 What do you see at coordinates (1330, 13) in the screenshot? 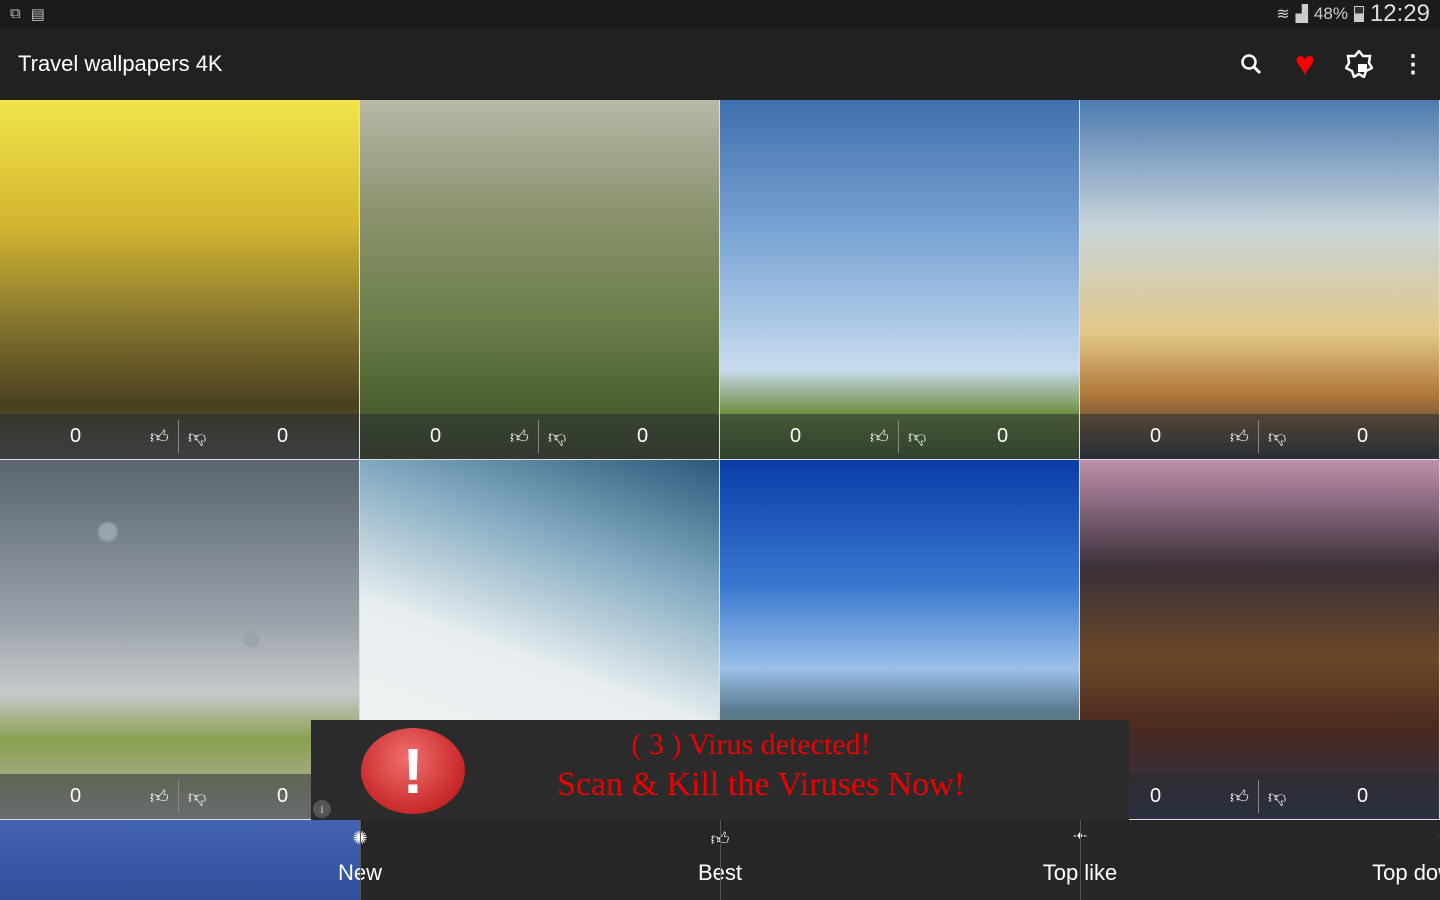
I see `battery-percent: 48%` at bounding box center [1330, 13].